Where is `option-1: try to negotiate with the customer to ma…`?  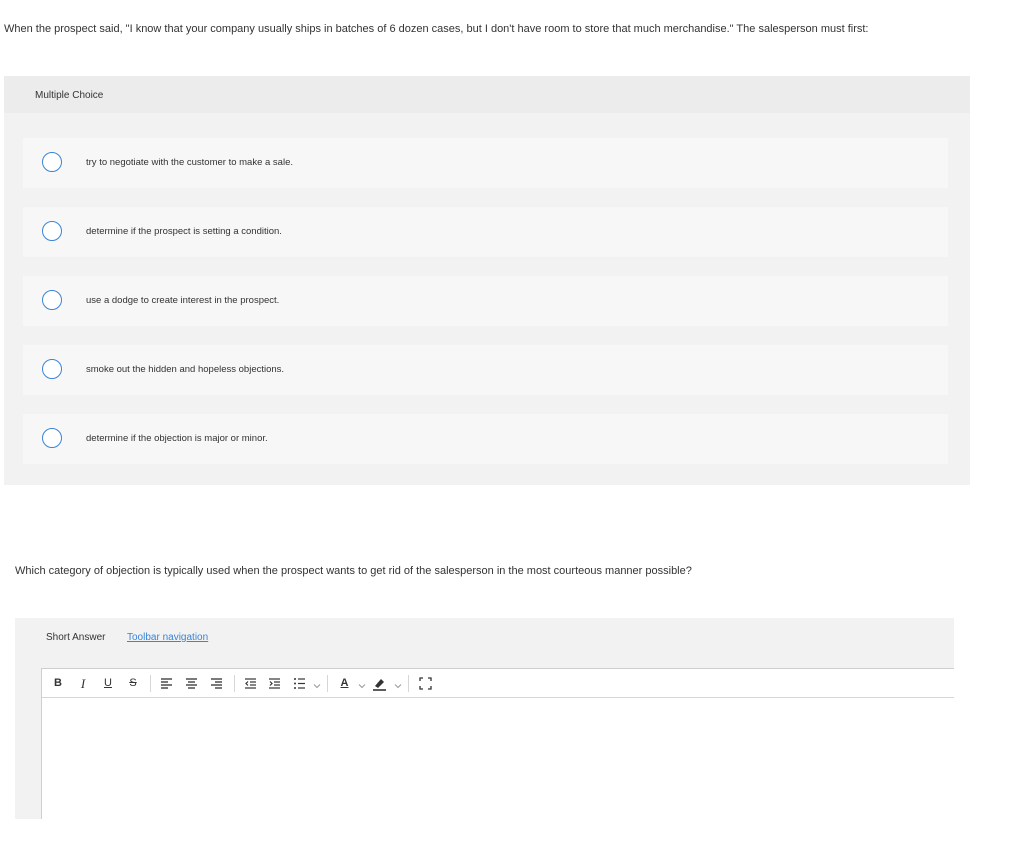 option-1: try to negotiate with the customer to ma… is located at coordinates (485, 163).